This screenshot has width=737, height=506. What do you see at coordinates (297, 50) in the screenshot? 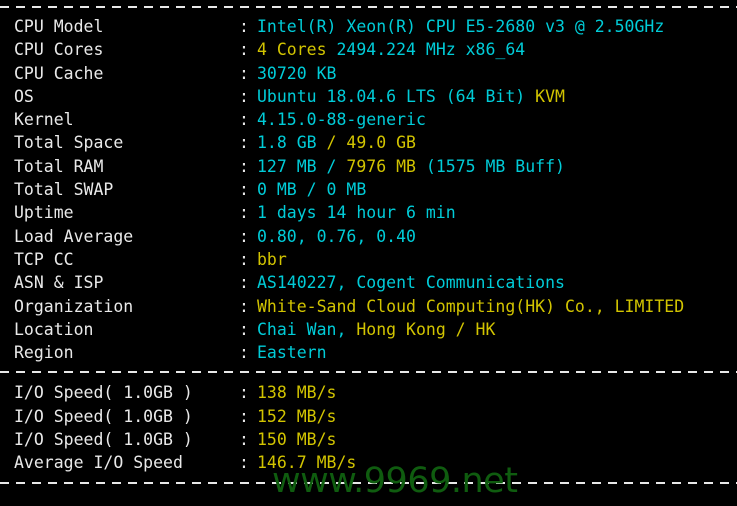
I see `value-segment: 4 Cores` at bounding box center [297, 50].